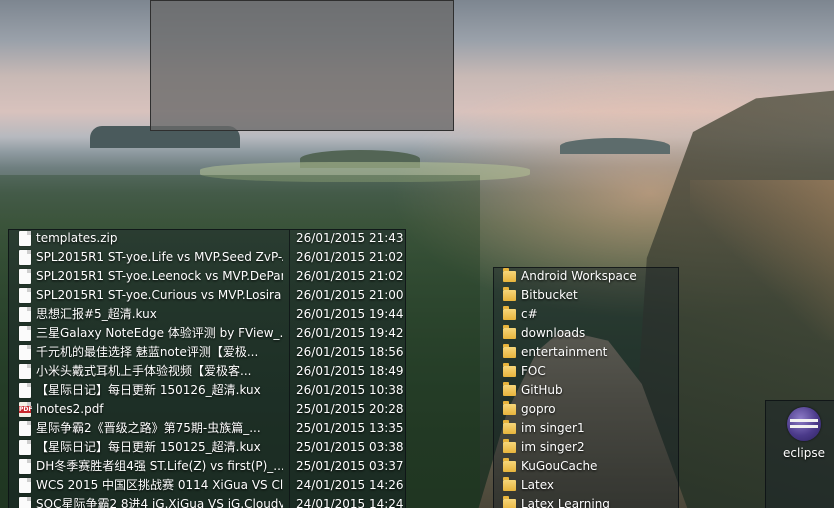  What do you see at coordinates (591, 447) in the screenshot?
I see `folder-item: im singer2` at bounding box center [591, 447].